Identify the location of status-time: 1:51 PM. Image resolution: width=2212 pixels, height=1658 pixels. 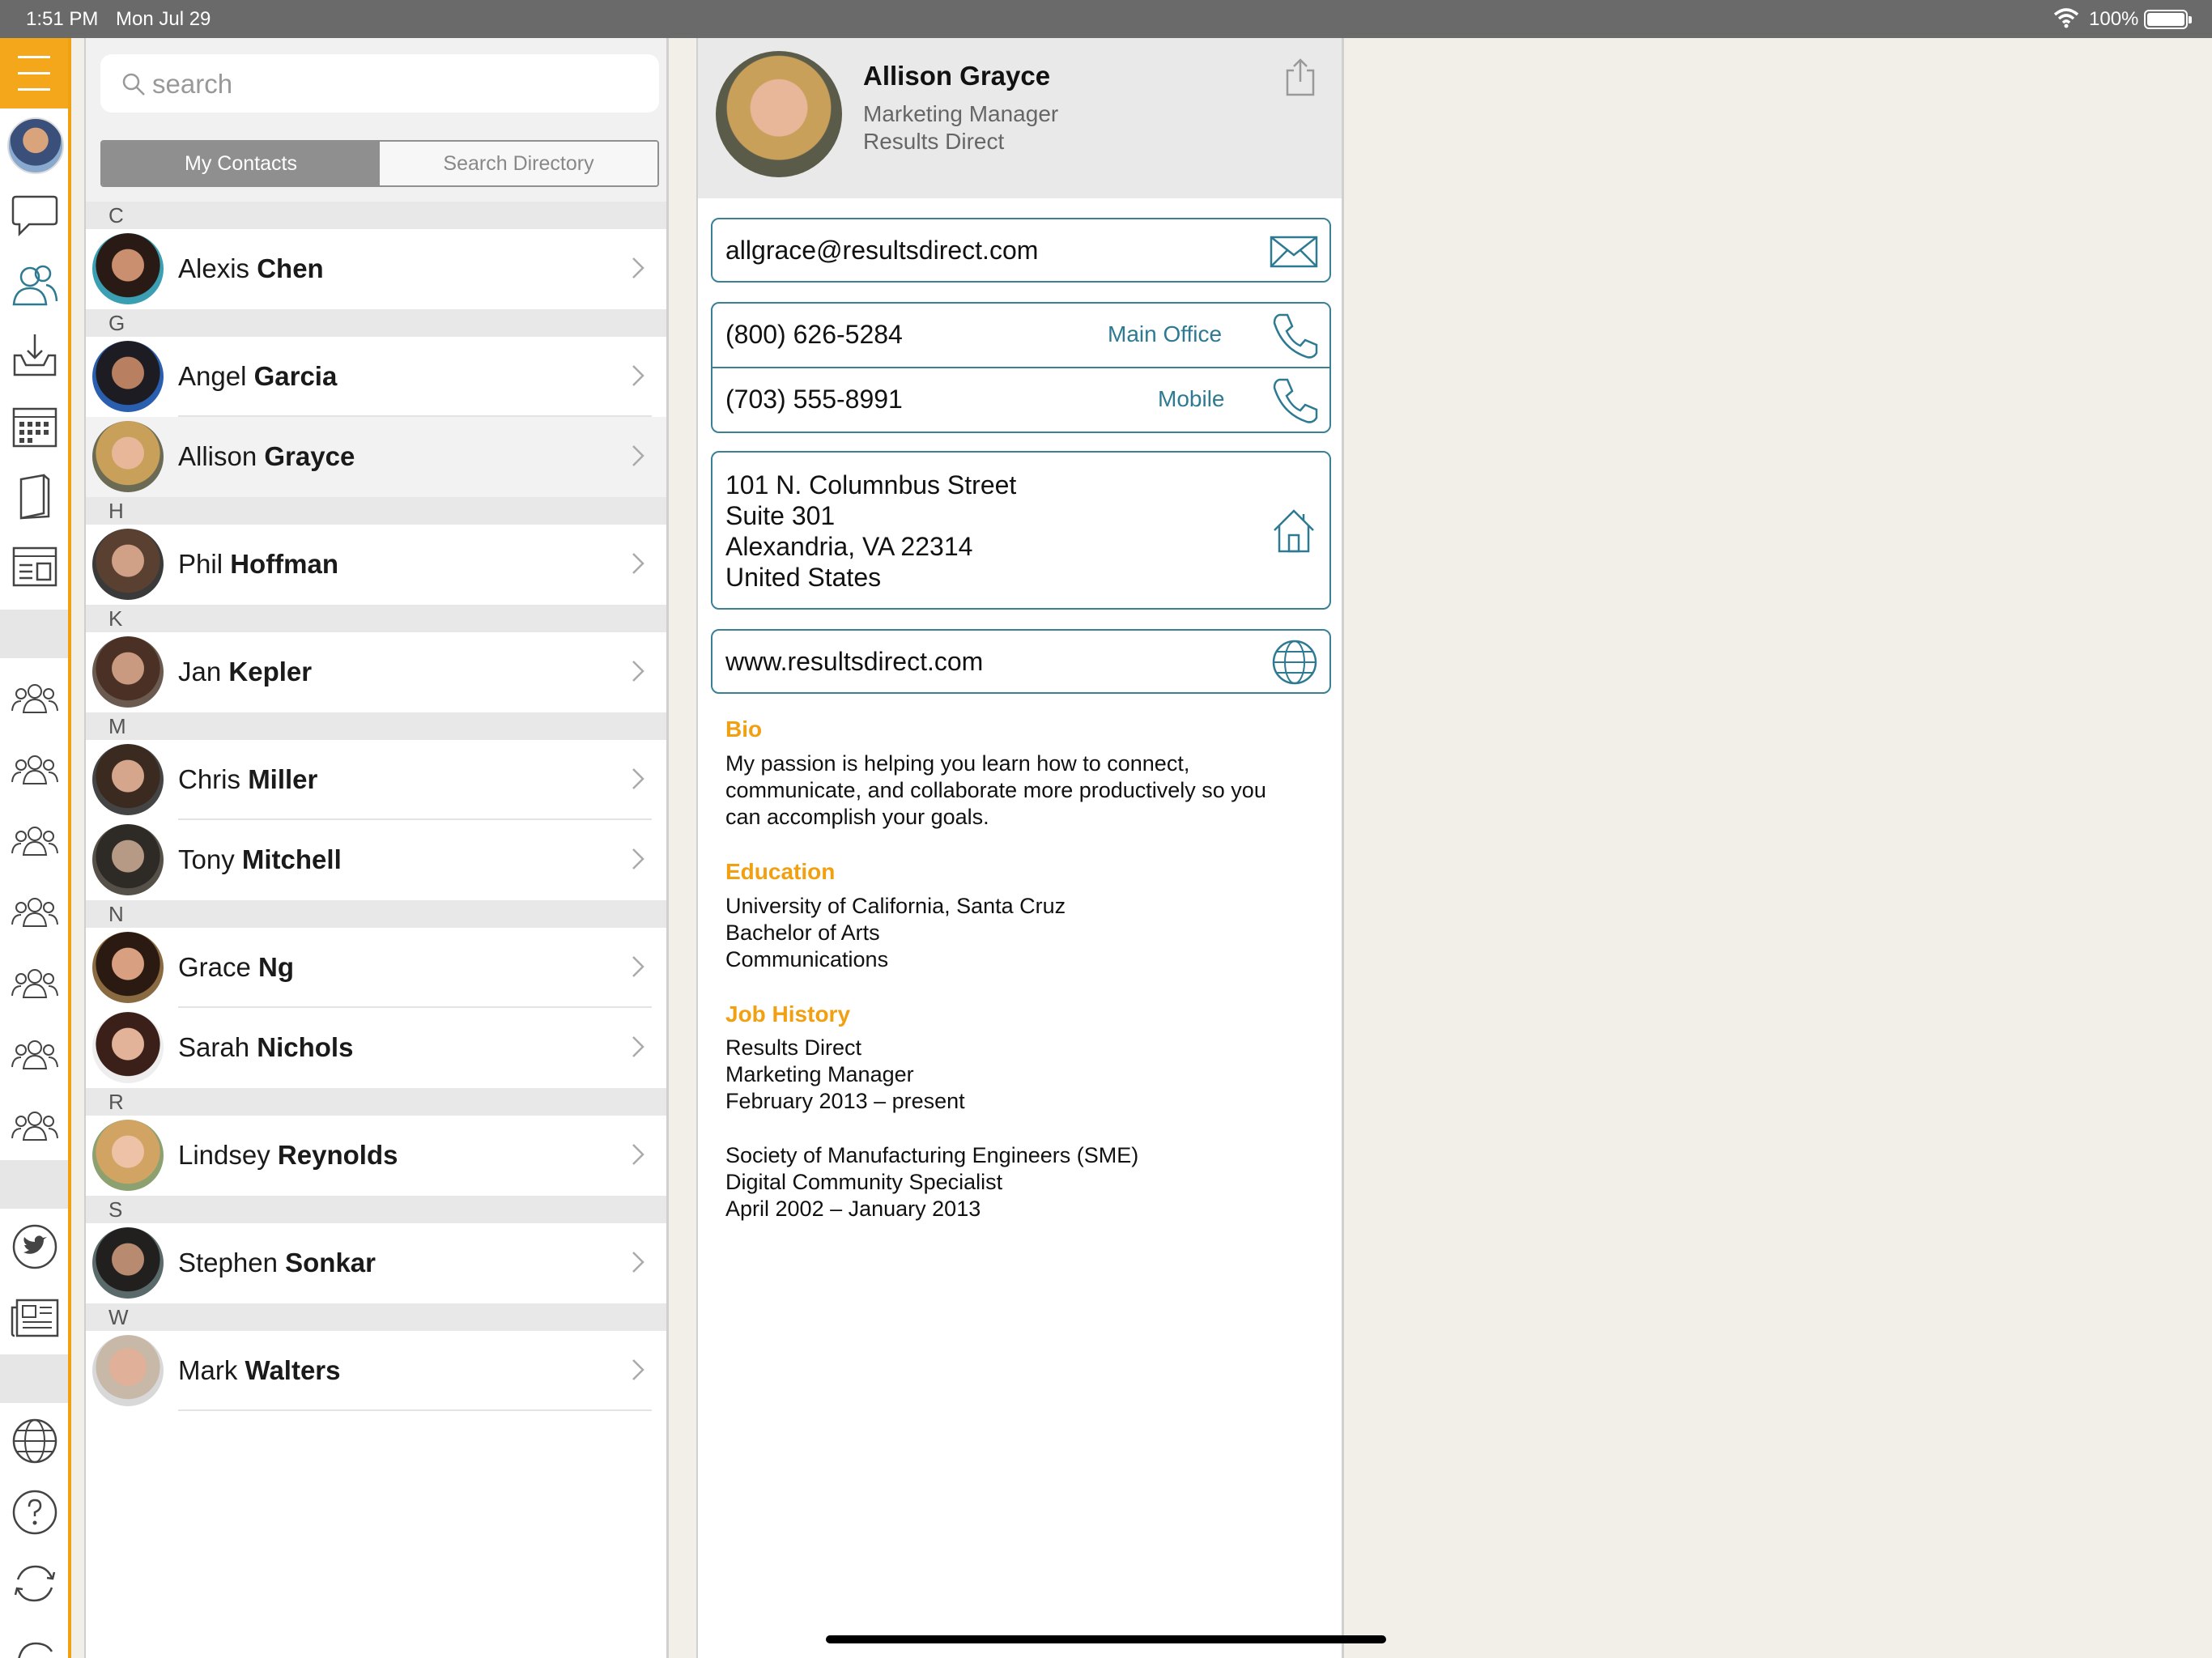
(63, 19).